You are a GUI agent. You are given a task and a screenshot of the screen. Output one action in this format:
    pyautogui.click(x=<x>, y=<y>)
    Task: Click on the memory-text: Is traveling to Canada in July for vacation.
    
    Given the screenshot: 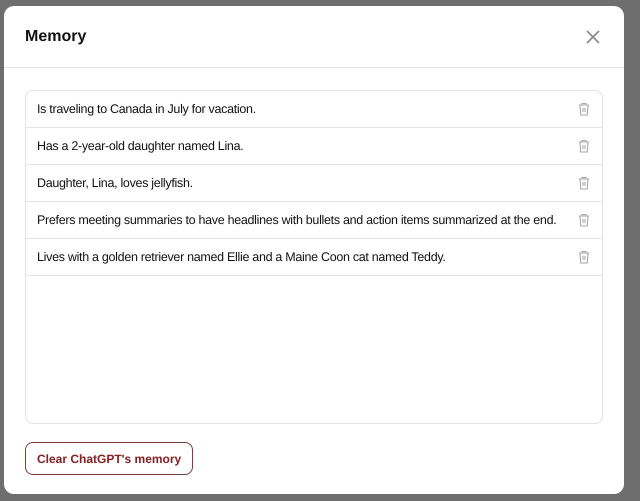 What is the action you would take?
    pyautogui.click(x=146, y=109)
    